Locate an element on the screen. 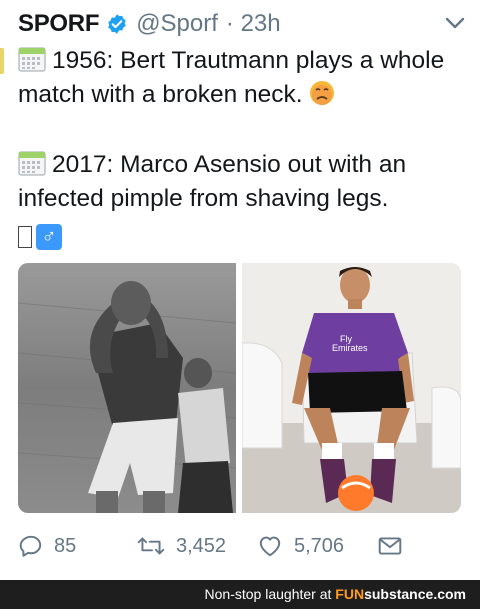 The width and height of the screenshot is (480, 609). reply-icon is located at coordinates (30, 546).